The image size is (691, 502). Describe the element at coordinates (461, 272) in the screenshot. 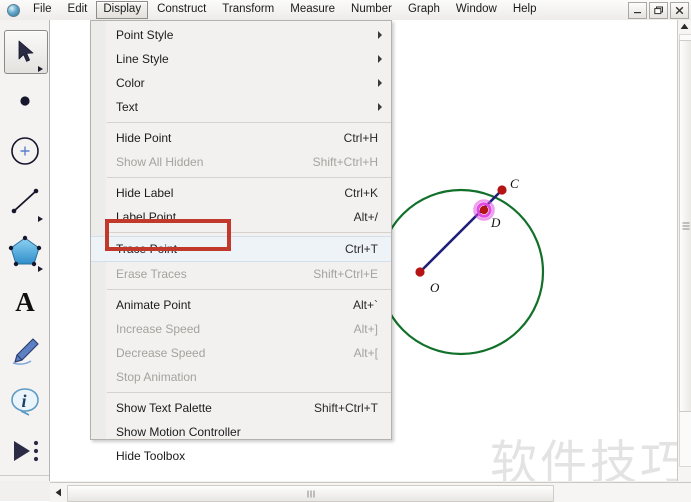

I see `construction-circle` at that location.